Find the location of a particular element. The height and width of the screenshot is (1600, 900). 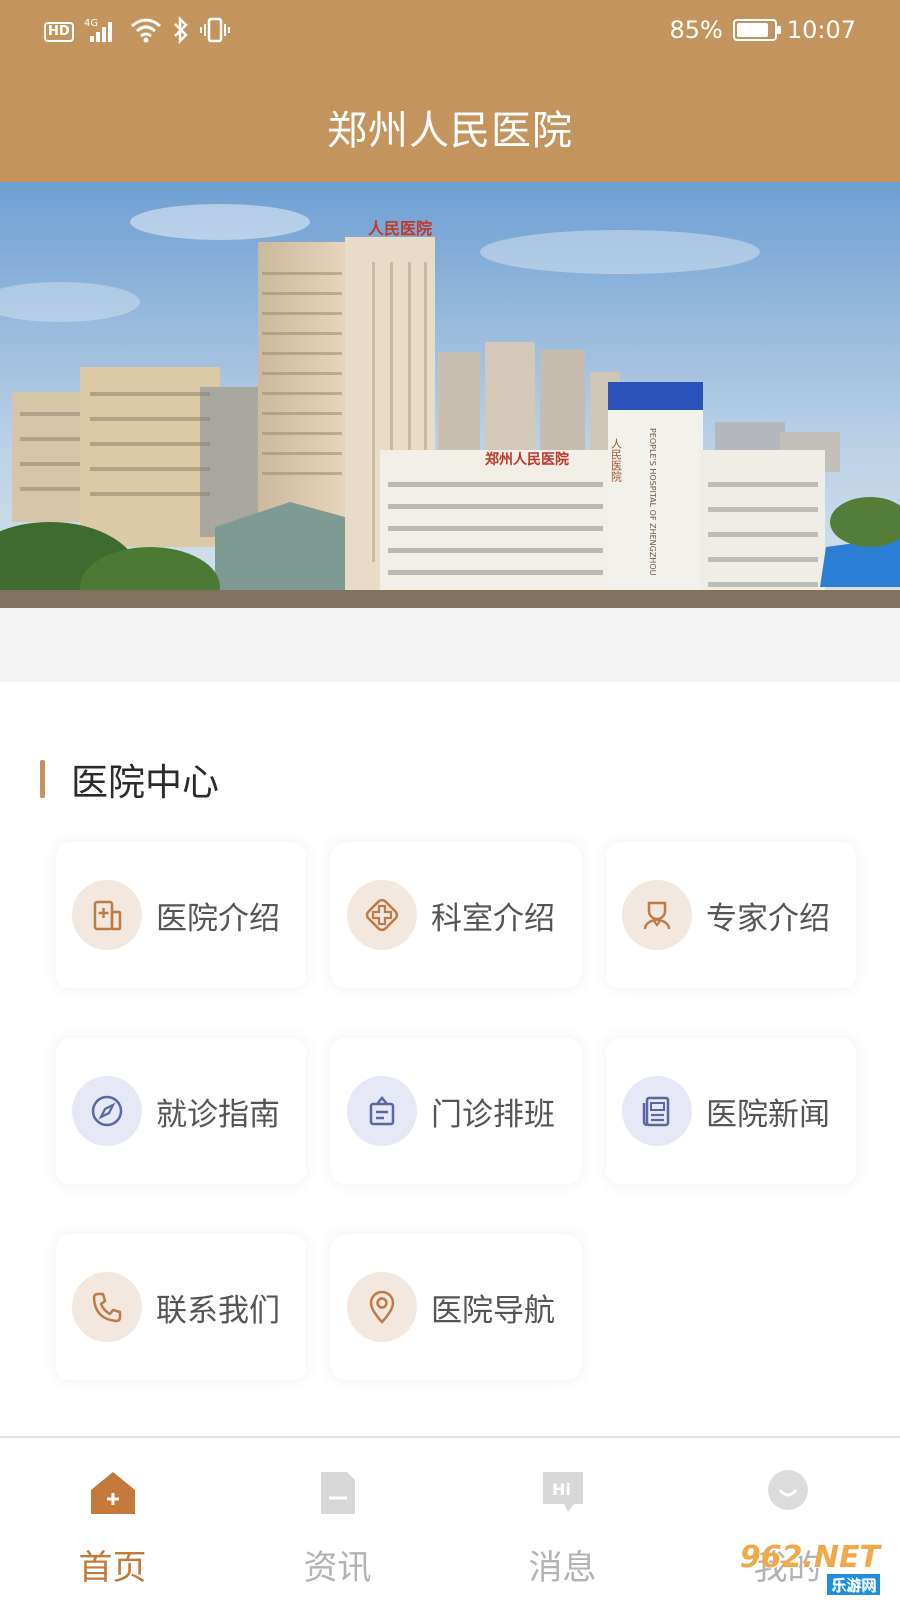

svg-text: Hi is located at coordinates (561, 1489).